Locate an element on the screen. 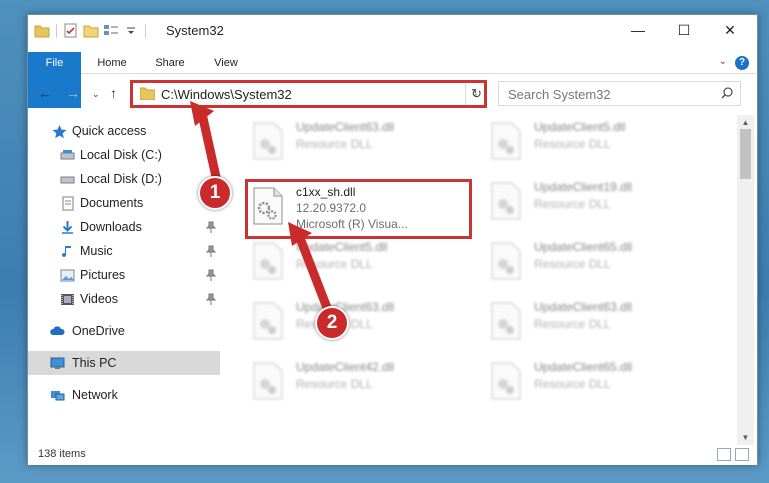 This screenshot has width=769, height=483. sidebar-item-pictures: Pictures is located at coordinates (124, 275).